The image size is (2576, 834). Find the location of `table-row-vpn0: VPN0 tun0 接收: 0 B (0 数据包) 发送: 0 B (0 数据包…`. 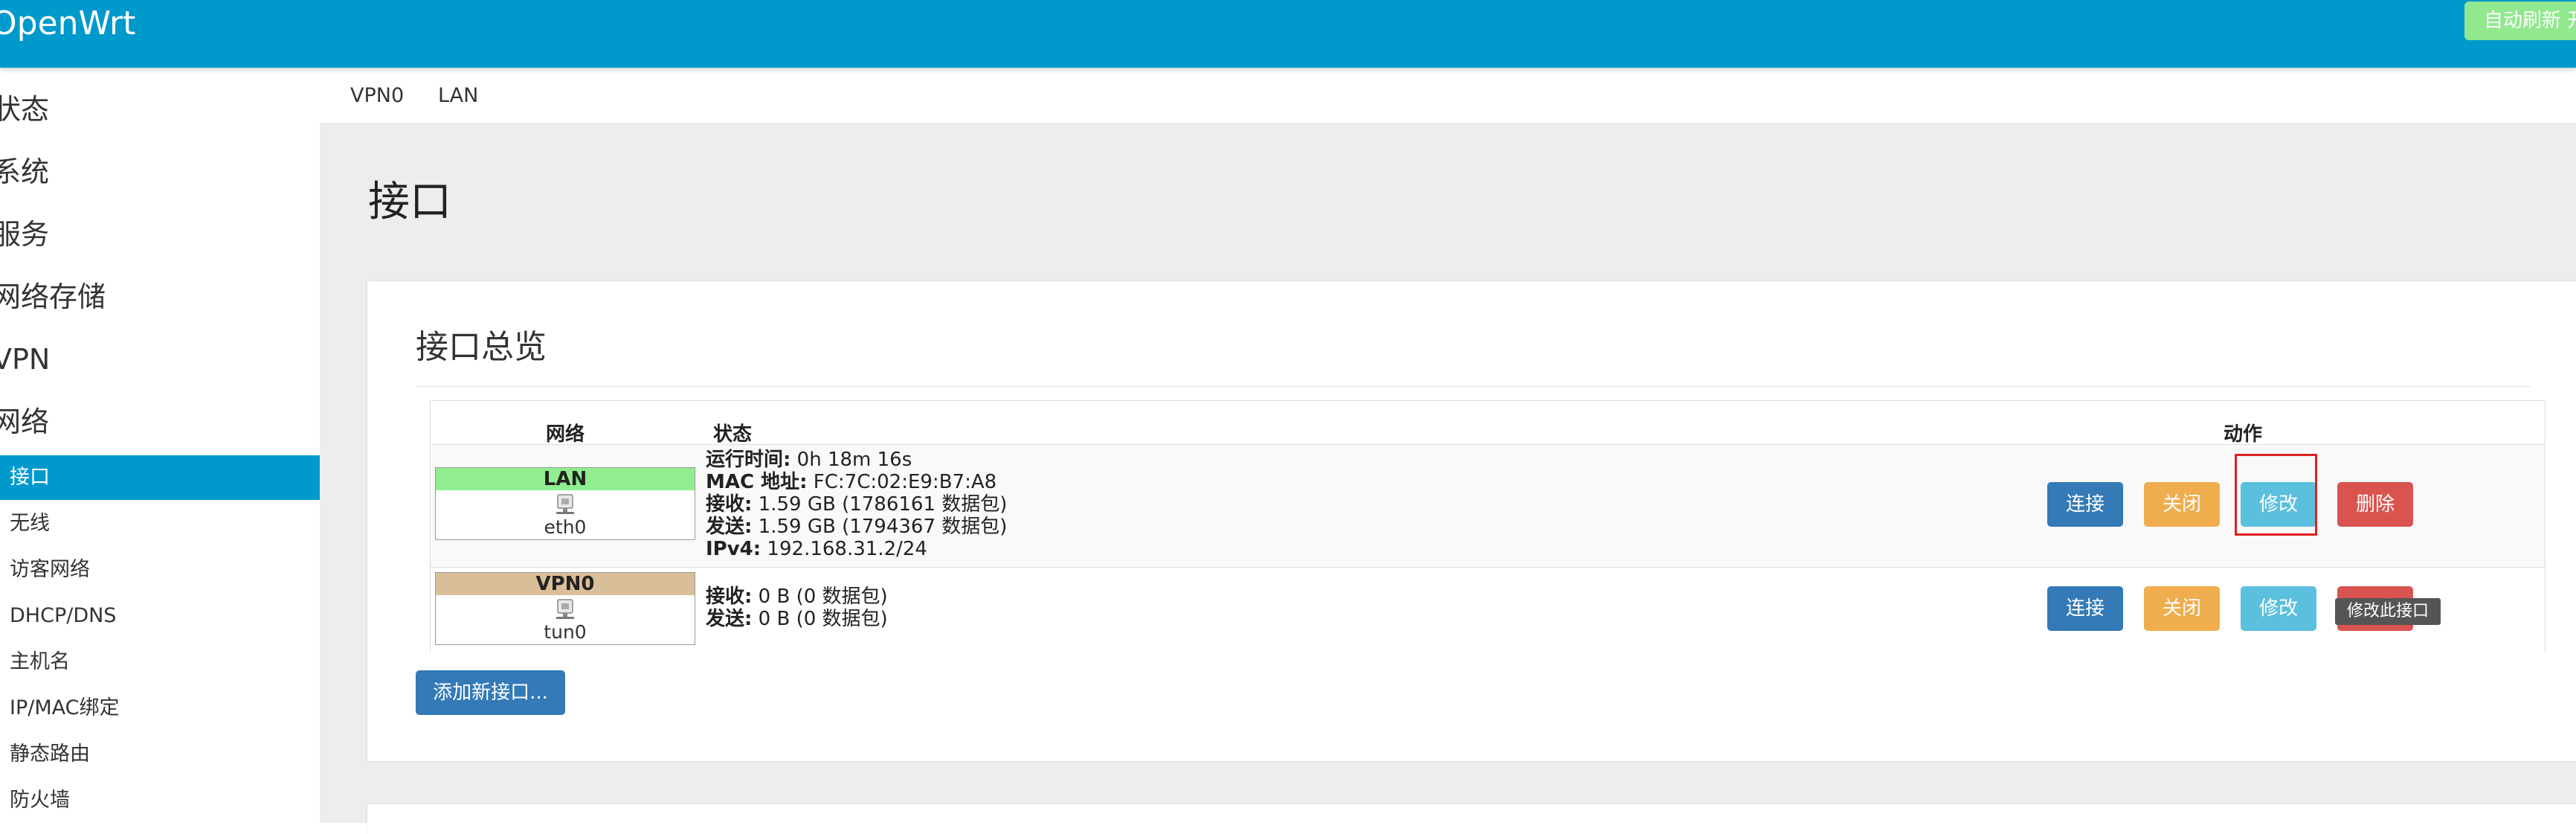

table-row-vpn0: VPN0 tun0 接收: 0 B (0 数据包) 发送: 0 B (0 数据包… is located at coordinates (1488, 610).